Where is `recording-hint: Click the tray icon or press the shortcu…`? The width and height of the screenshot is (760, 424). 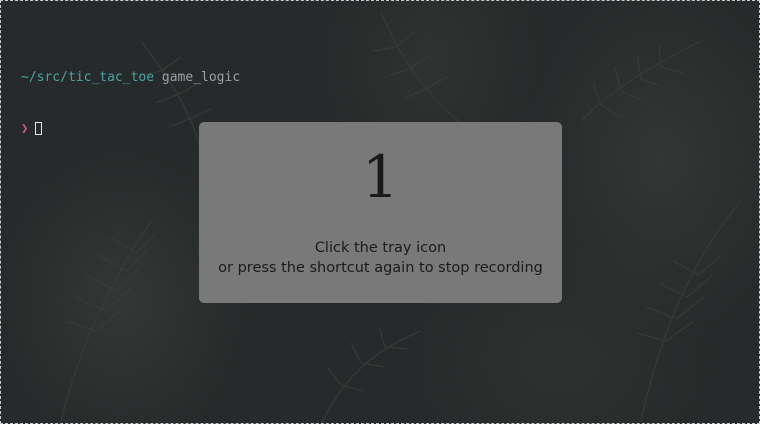 recording-hint: Click the tray icon or press the shortcu… is located at coordinates (380, 258).